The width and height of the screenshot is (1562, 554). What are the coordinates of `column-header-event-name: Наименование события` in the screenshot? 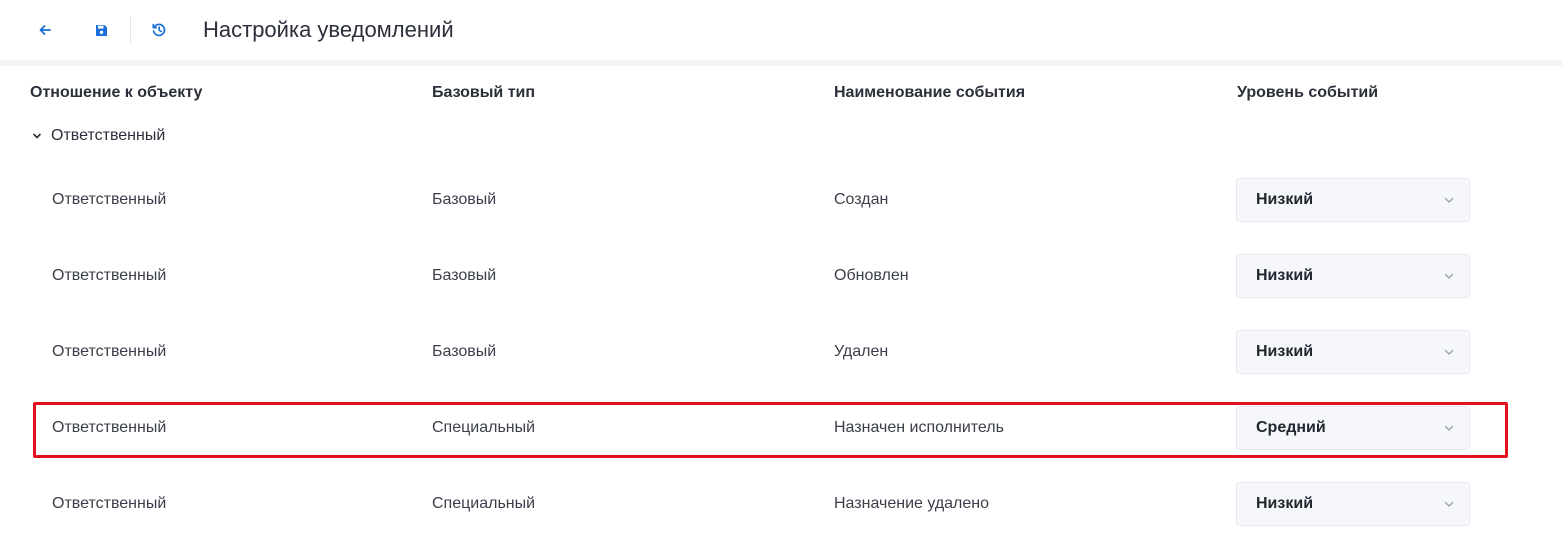 It's located at (930, 92).